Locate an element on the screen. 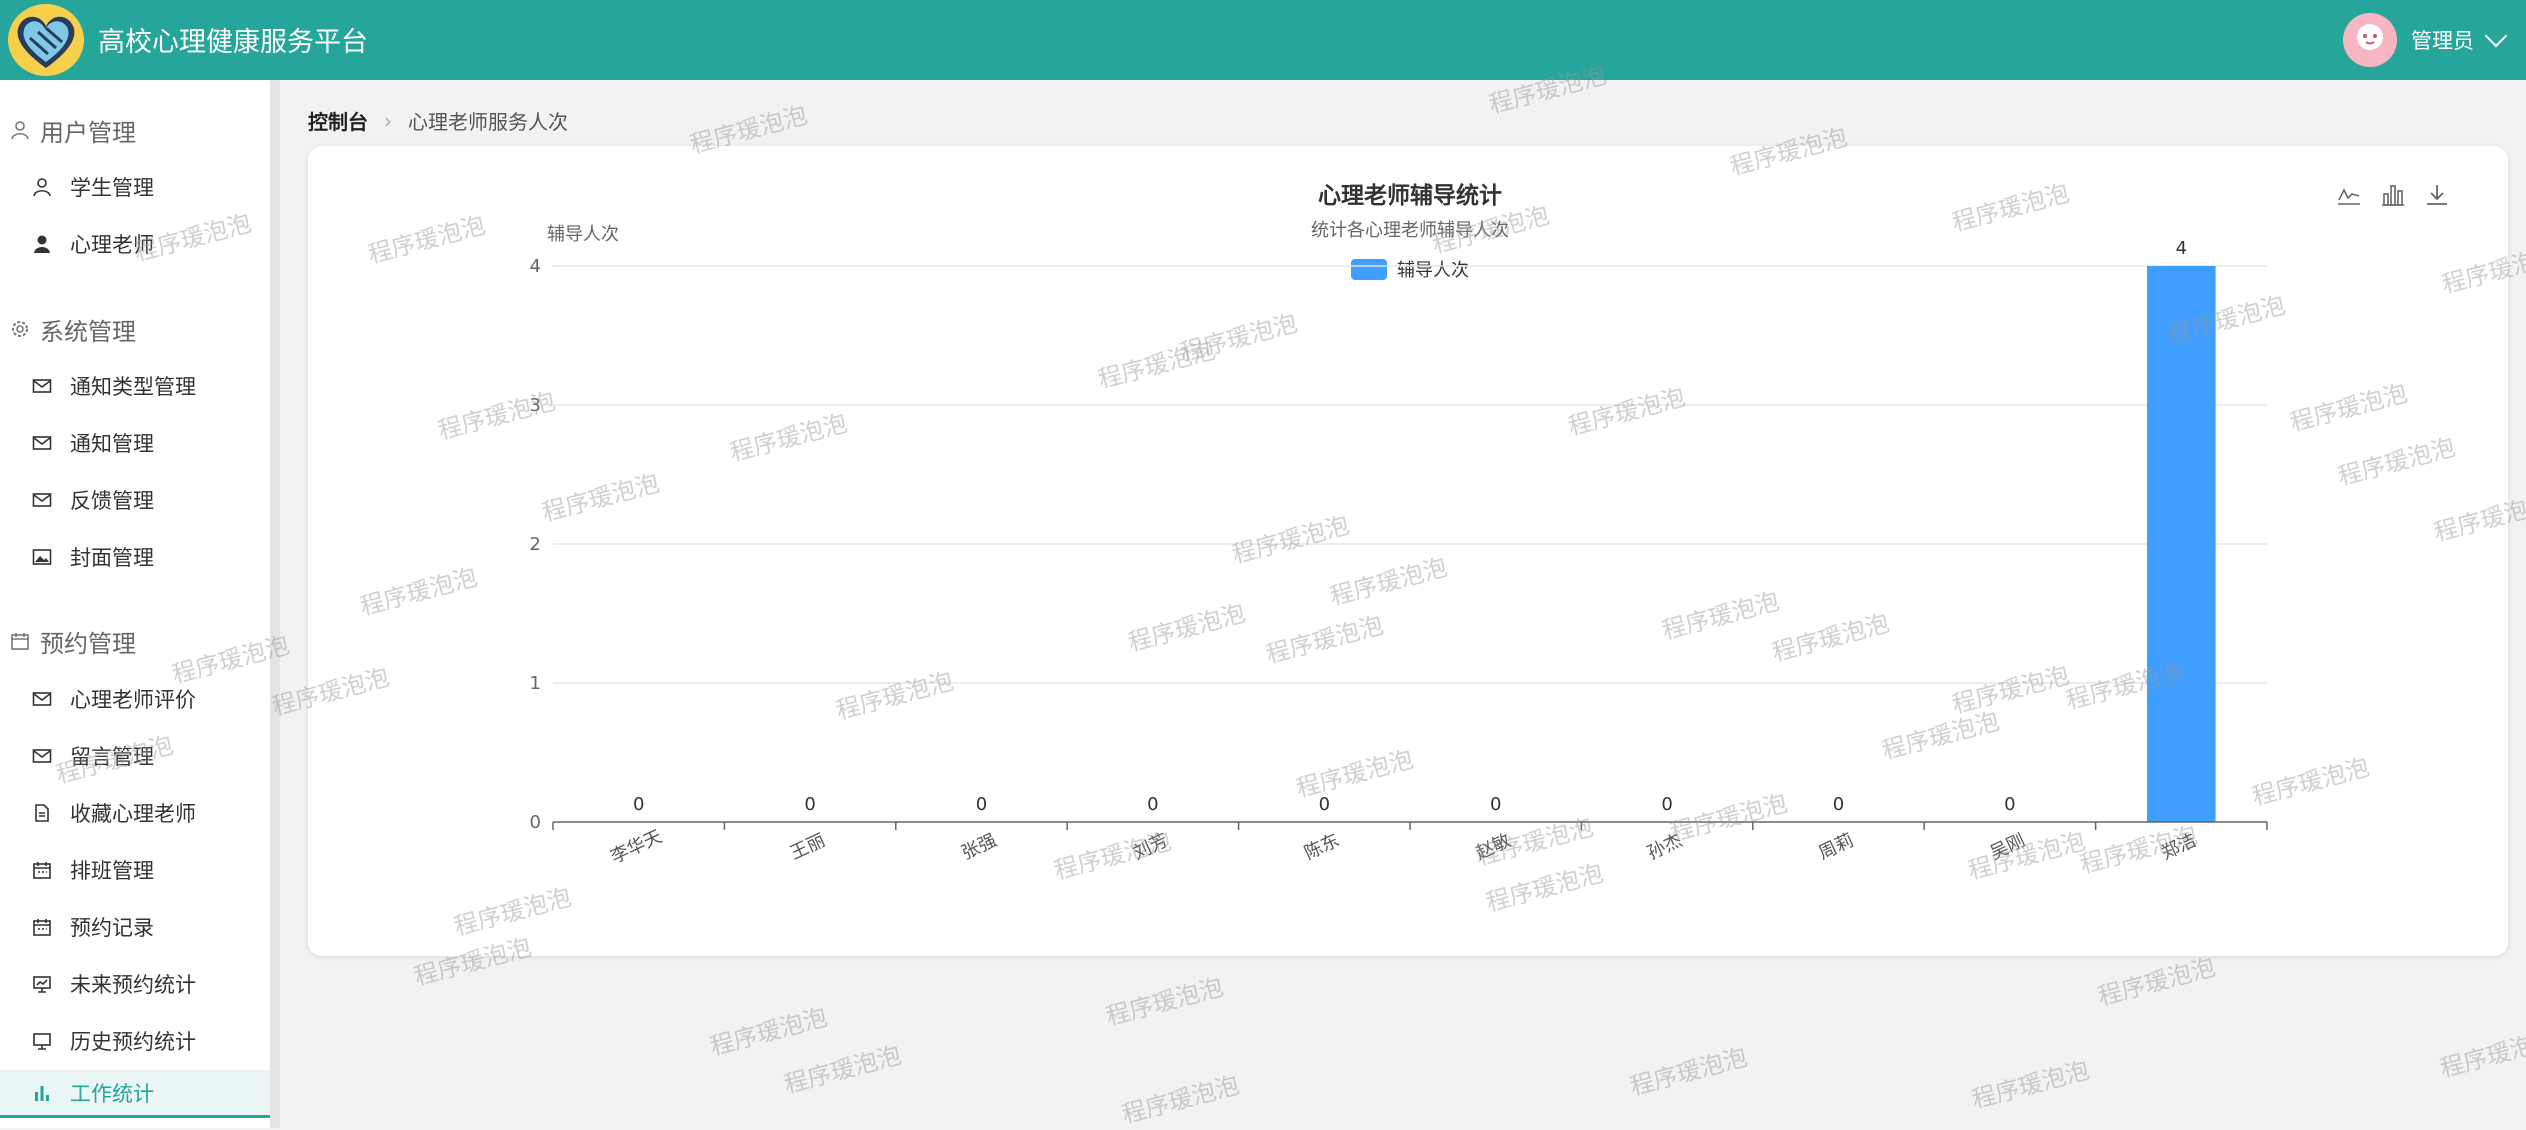 The image size is (2526, 1130). sidebar-item-label: 心理老师评价 is located at coordinates (133, 700).